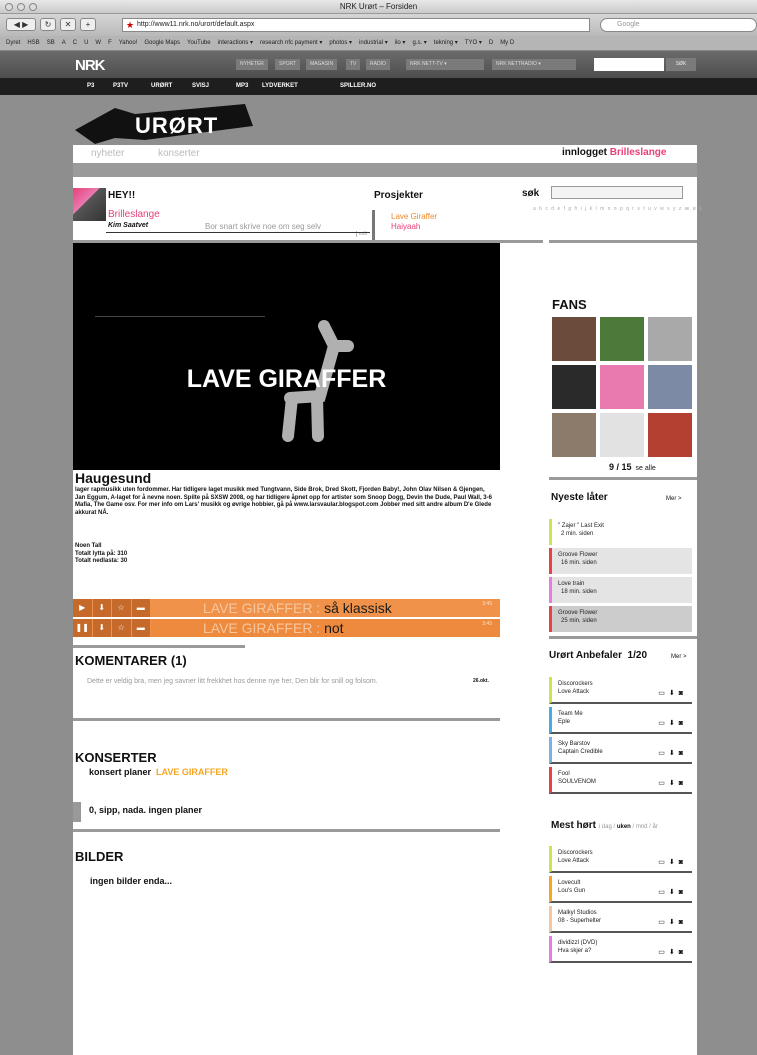 The height and width of the screenshot is (1055, 757). What do you see at coordinates (620, 720) in the screenshot?
I see `anbefaler-item: Team Me Eple ▭⬇◙` at bounding box center [620, 720].